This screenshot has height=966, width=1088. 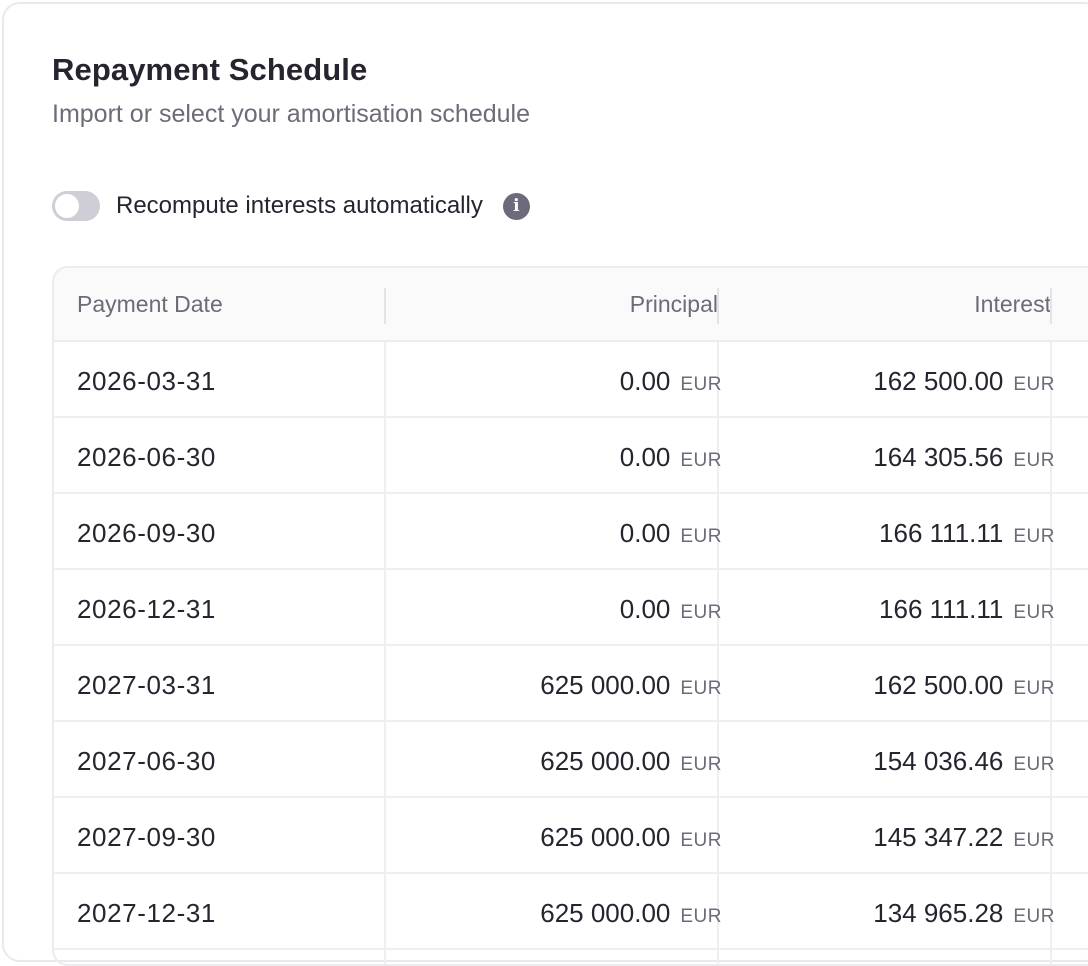 I want to click on toggle-knob, so click(x=67, y=206).